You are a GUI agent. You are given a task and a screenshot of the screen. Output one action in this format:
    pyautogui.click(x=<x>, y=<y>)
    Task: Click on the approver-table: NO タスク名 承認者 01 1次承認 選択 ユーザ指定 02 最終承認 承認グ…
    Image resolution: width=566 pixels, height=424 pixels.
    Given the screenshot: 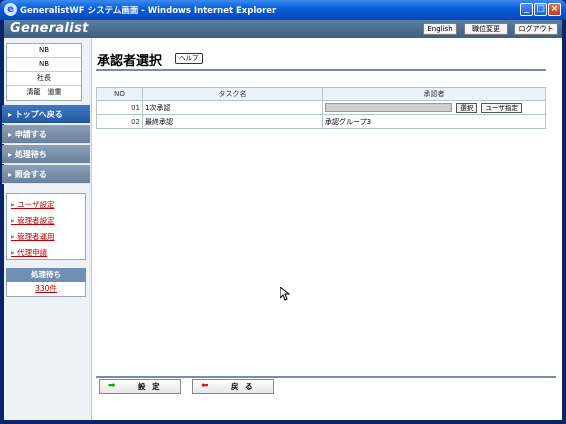 What is the action you would take?
    pyautogui.click(x=321, y=108)
    